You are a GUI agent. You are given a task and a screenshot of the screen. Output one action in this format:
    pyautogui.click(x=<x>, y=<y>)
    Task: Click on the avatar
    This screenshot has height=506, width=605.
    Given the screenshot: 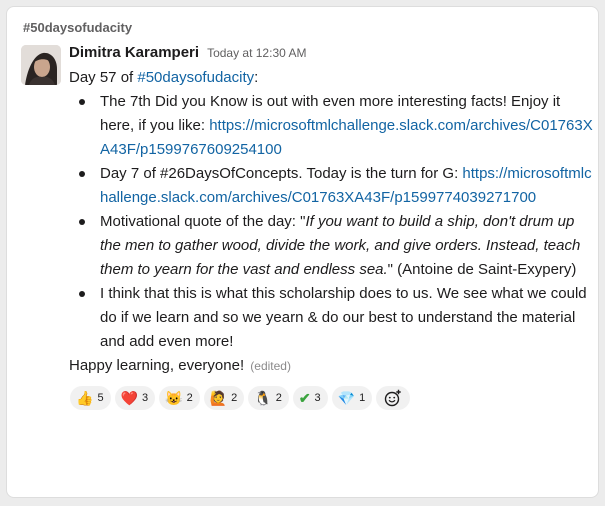 What is the action you would take?
    pyautogui.click(x=41, y=65)
    